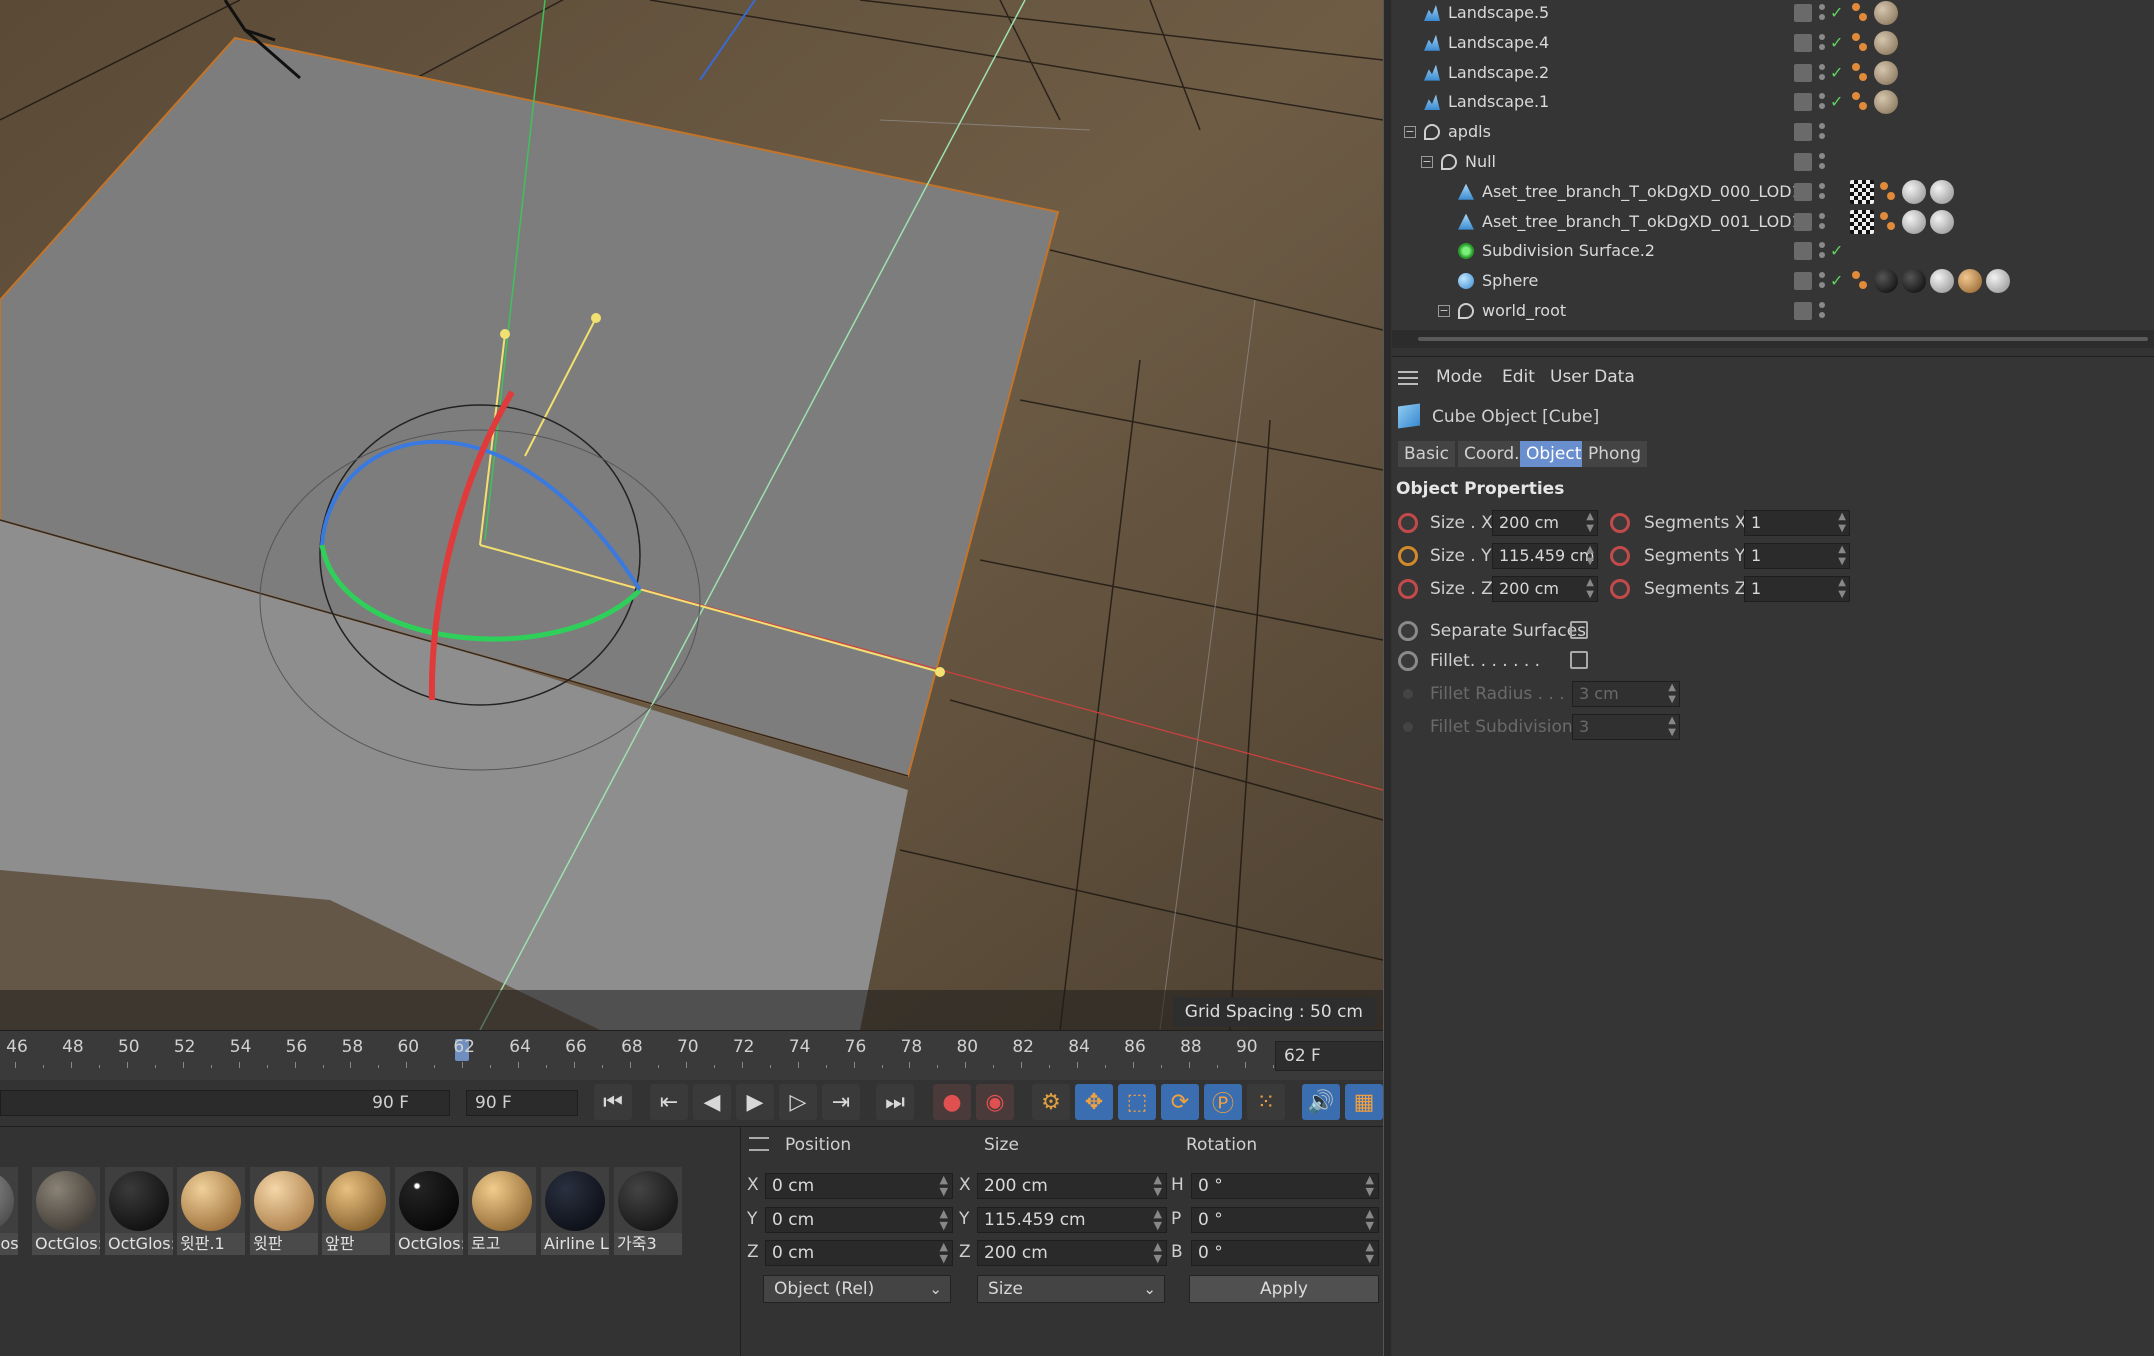 This screenshot has width=2154, height=1356. I want to click on material-swatch: 로고, so click(502, 1211).